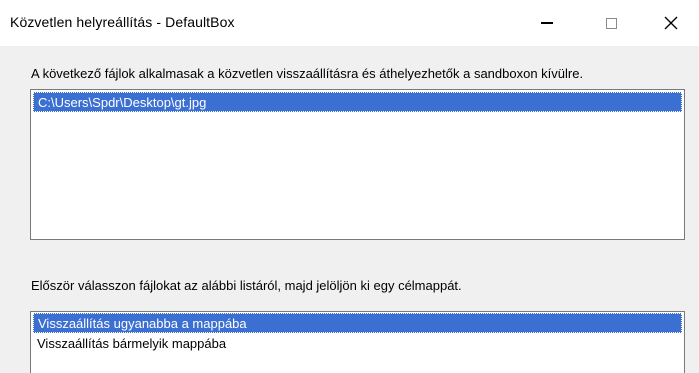  I want to click on close-icon, so click(671, 23).